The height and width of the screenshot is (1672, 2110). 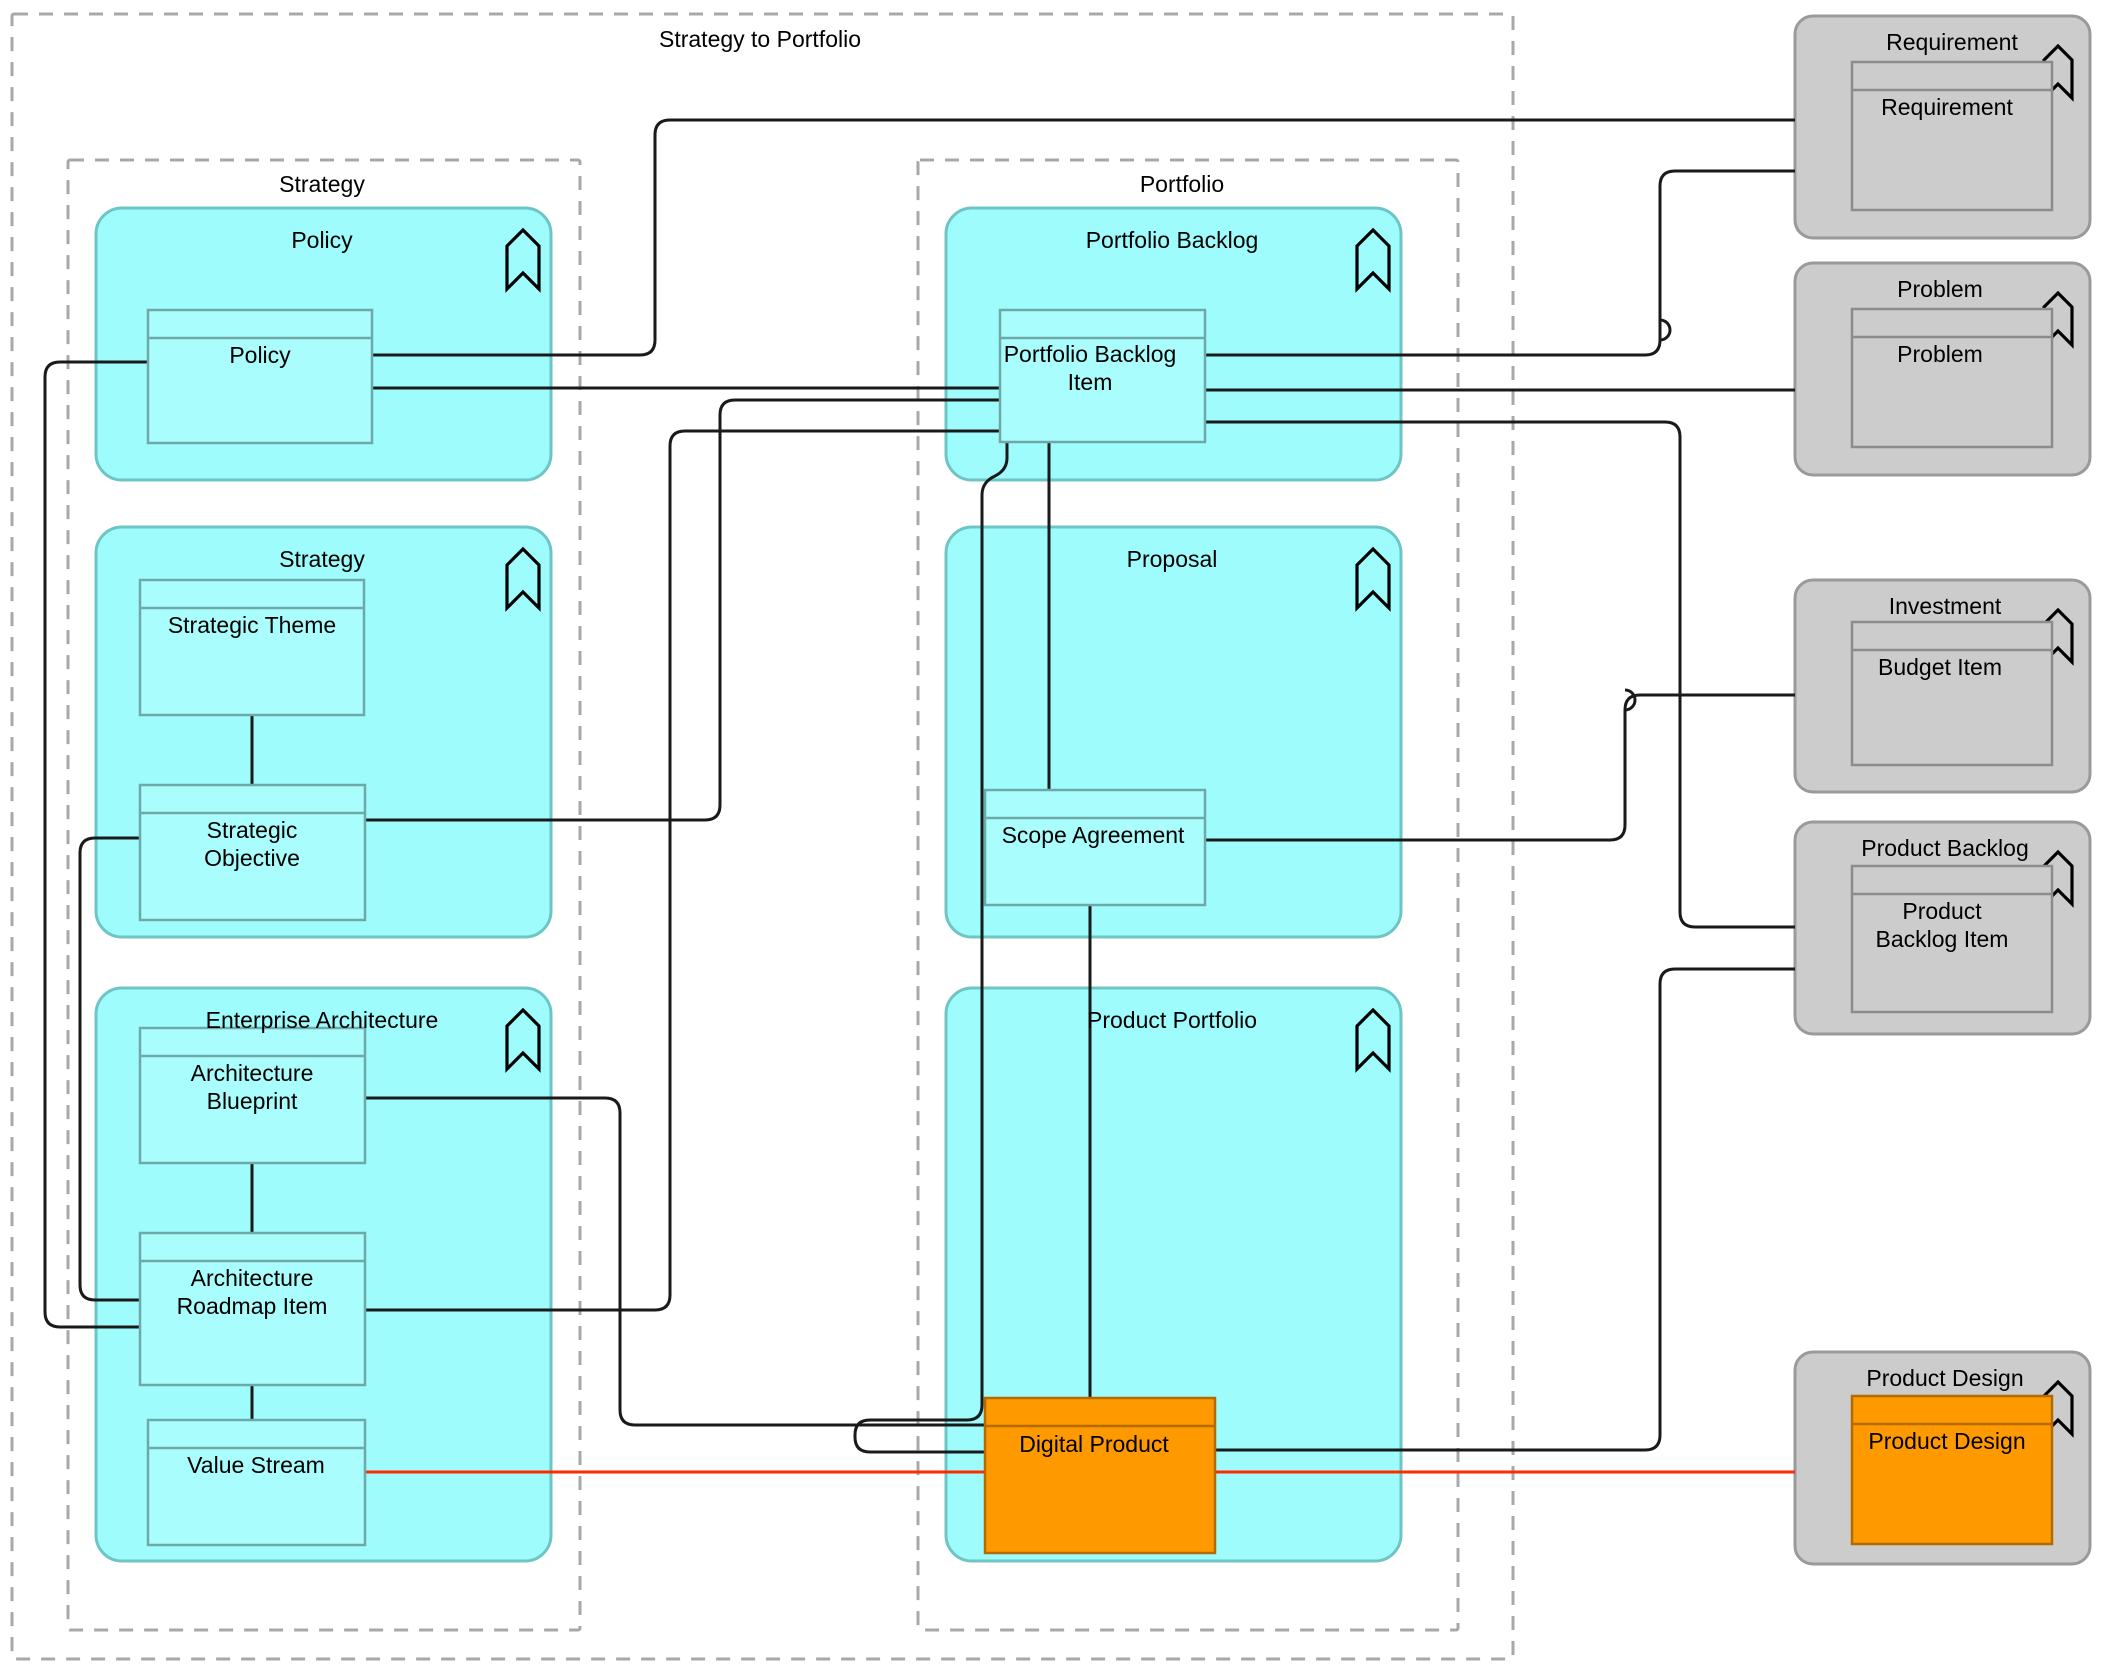 I want to click on group-product-portfolio-label: Product Portfolio, so click(x=1172, y=1020).